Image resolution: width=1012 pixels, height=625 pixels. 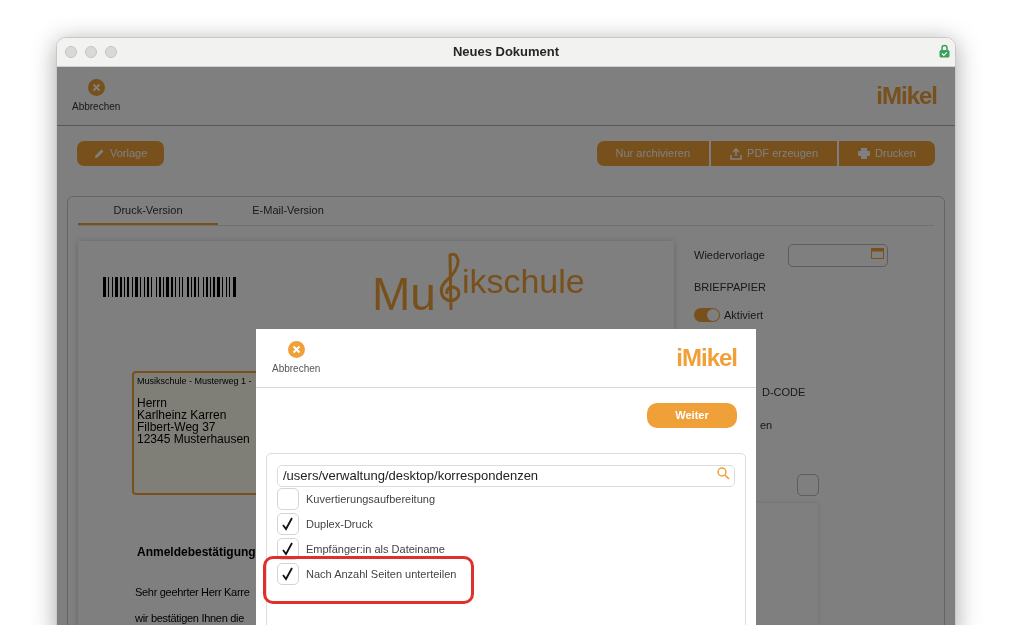 What do you see at coordinates (404, 294) in the screenshot?
I see `letterhead-text: Mu` at bounding box center [404, 294].